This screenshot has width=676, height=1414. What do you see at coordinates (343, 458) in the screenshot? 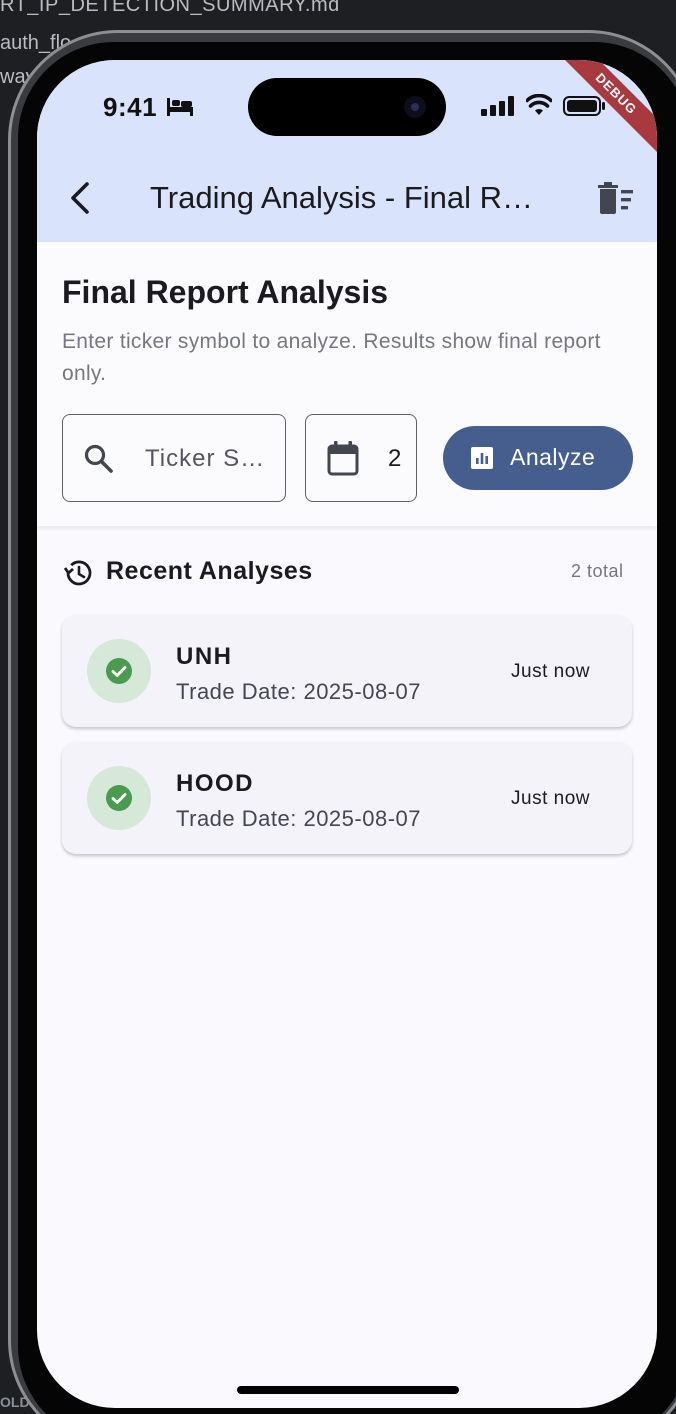
I see `calendar-icon` at bounding box center [343, 458].